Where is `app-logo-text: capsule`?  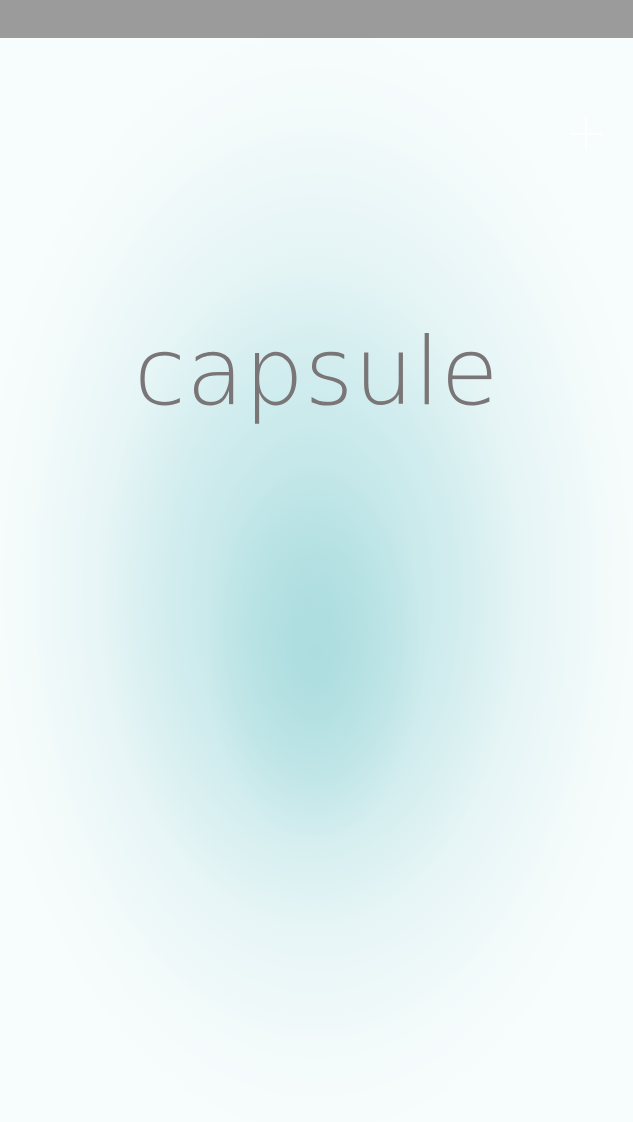
app-logo-text: capsule is located at coordinates (316, 372).